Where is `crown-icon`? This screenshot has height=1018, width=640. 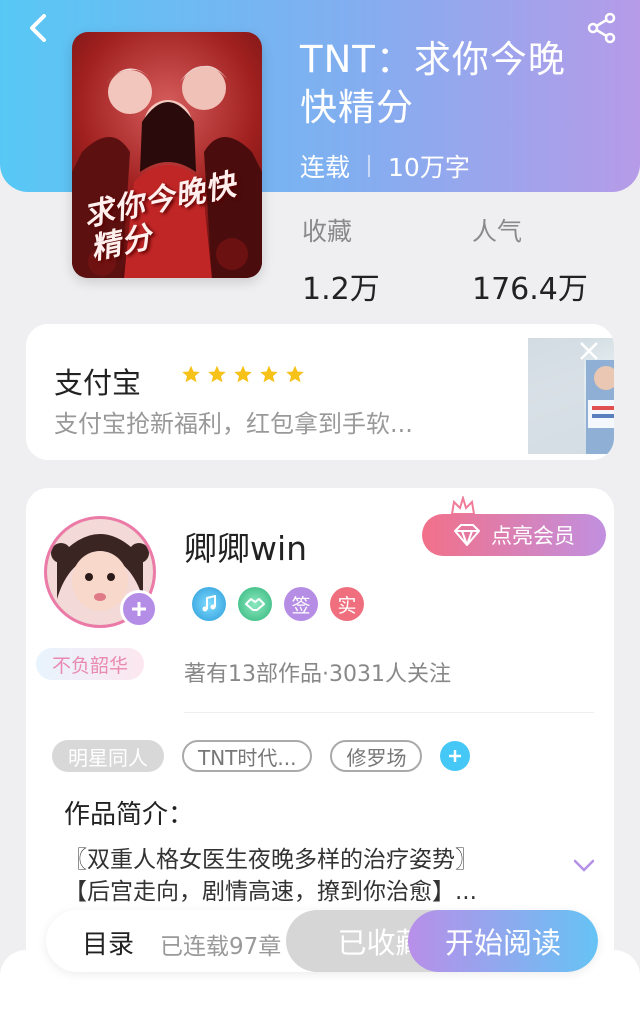
crown-icon is located at coordinates (463, 505).